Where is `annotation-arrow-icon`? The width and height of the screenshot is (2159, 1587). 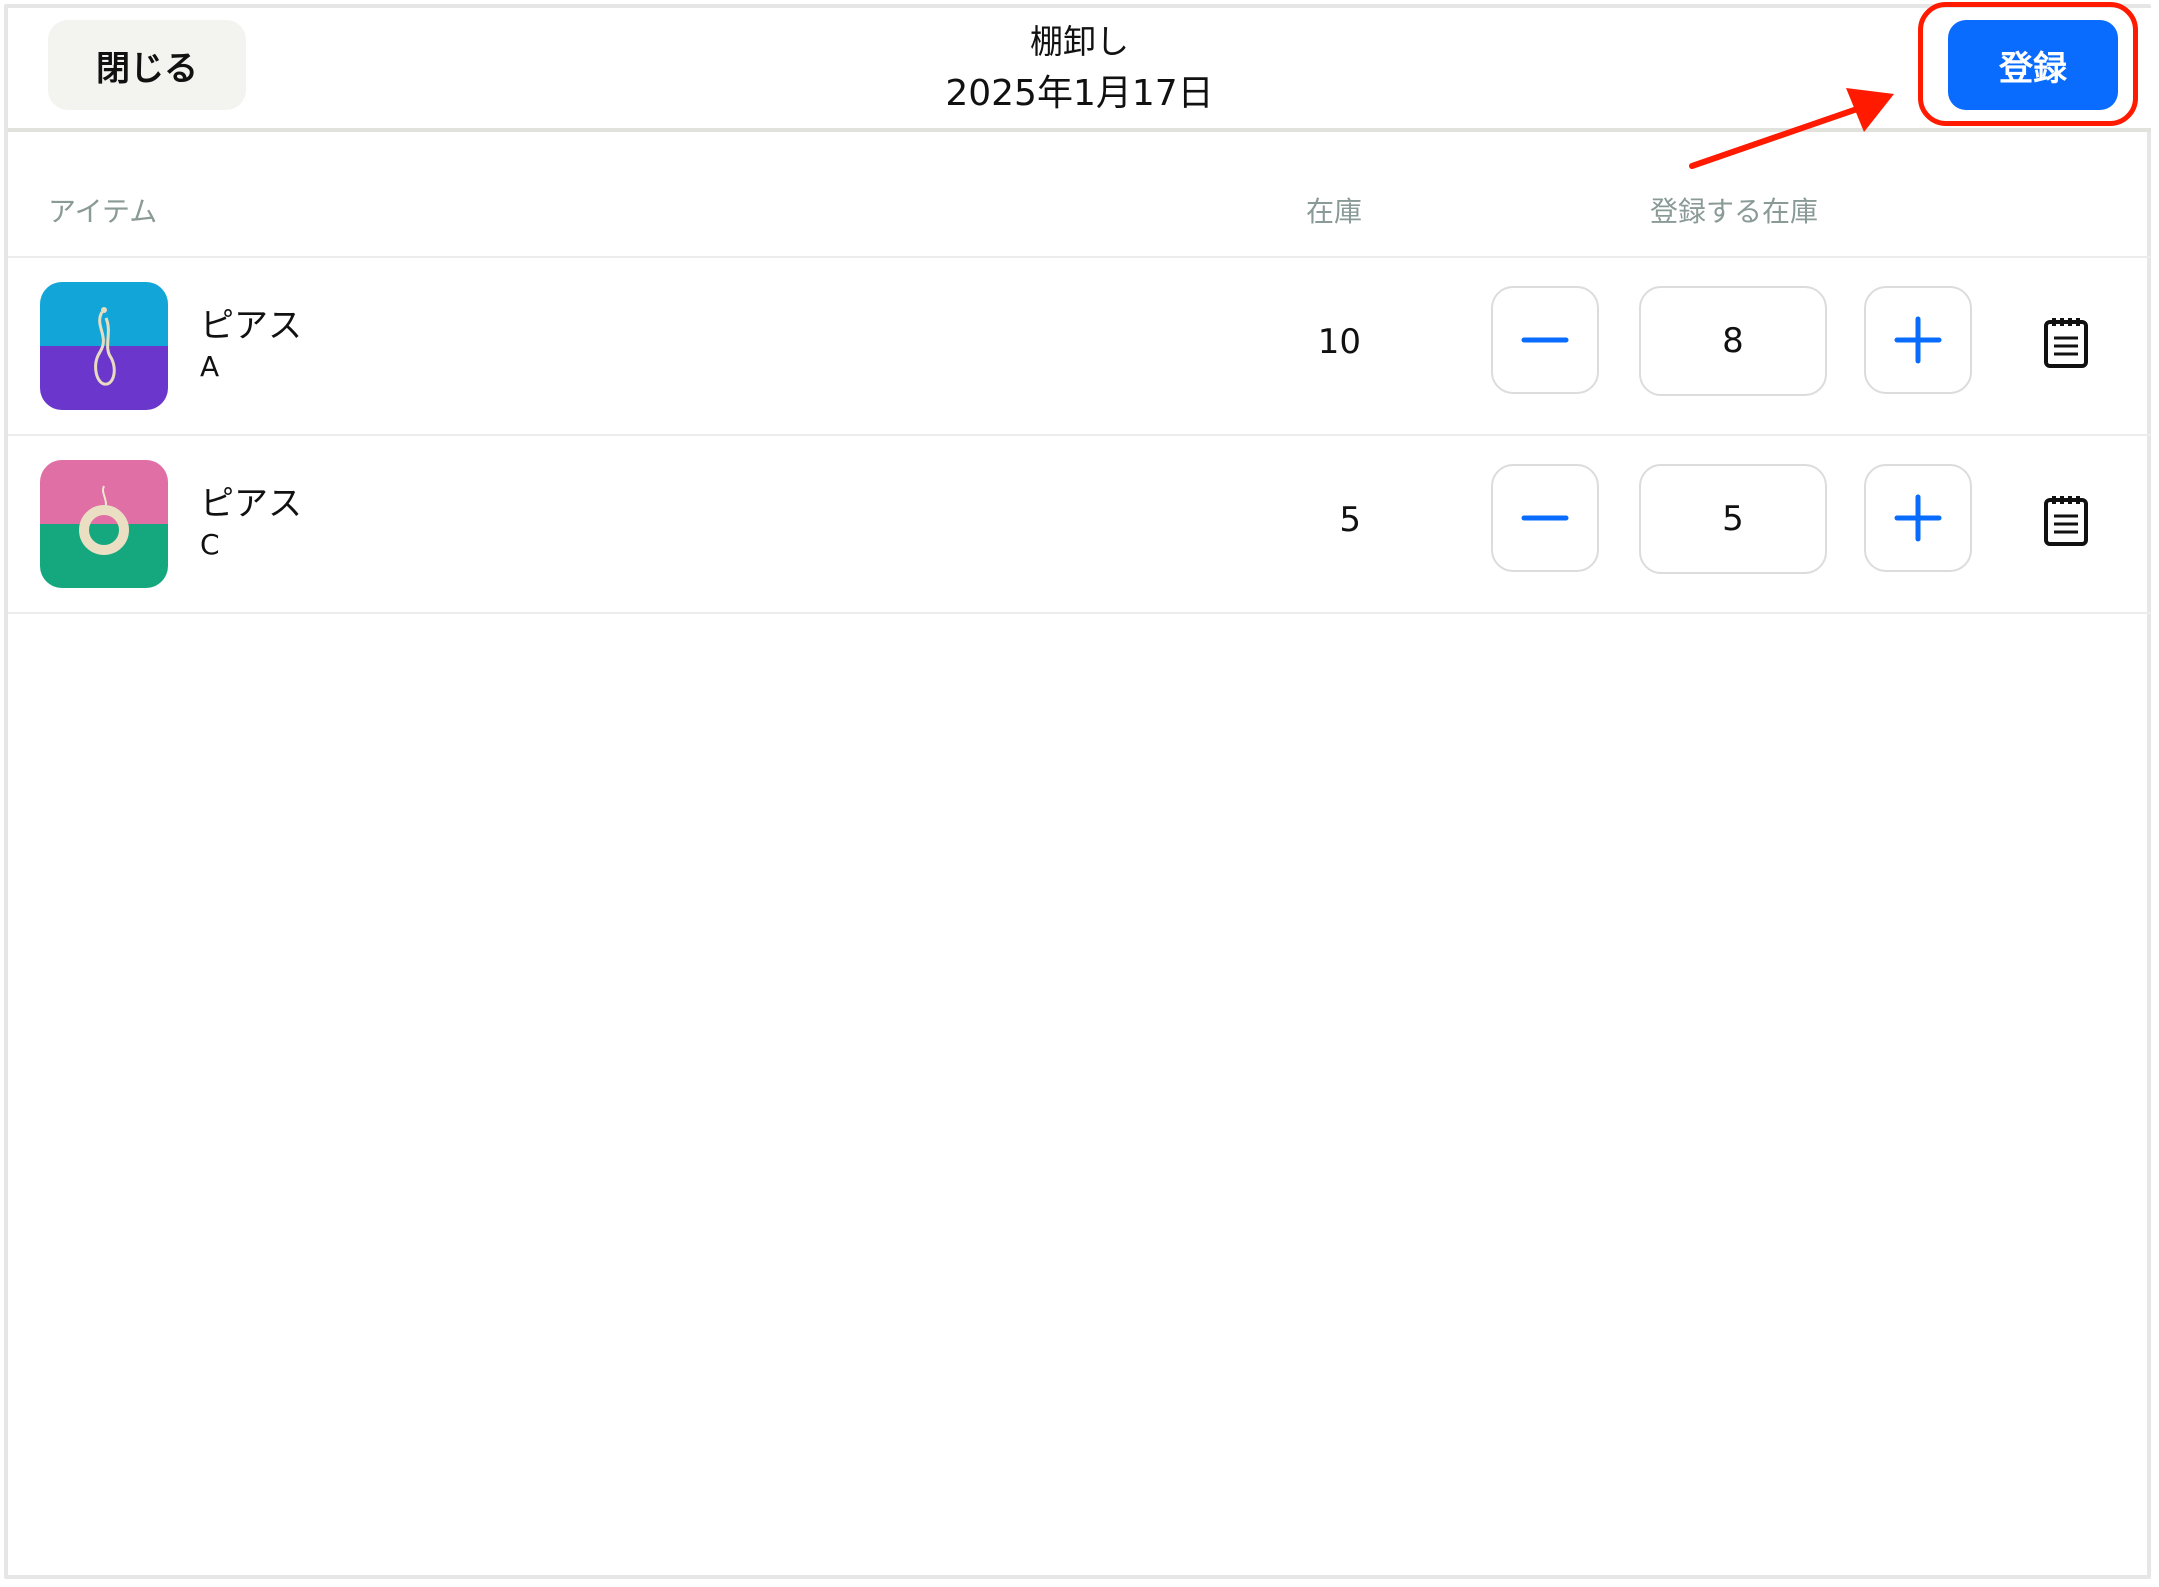 annotation-arrow-icon is located at coordinates (1791, 128).